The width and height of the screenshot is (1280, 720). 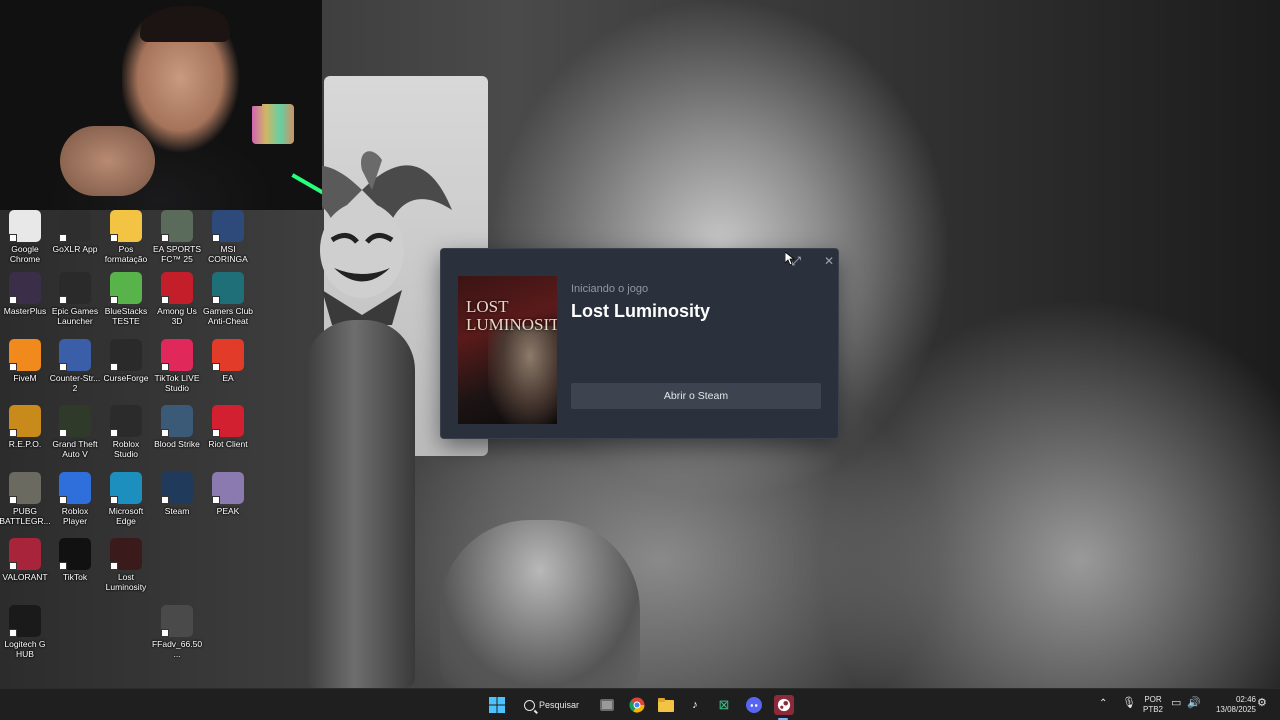 I want to click on goxlr-icon: ⊠, so click(x=724, y=705).